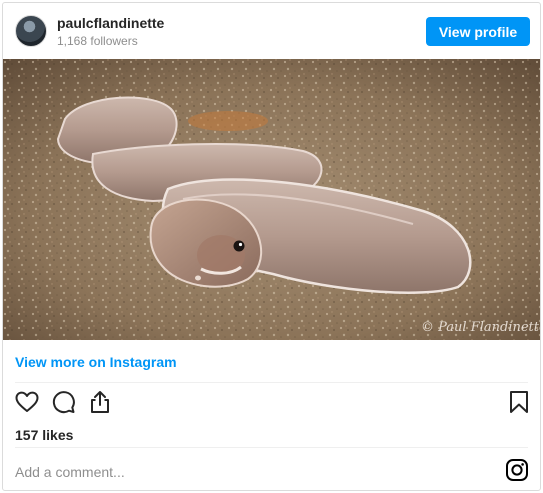 Image resolution: width=543 pixels, height=493 pixels. Describe the element at coordinates (478, 31) in the screenshot. I see `view-profile-button: View profile` at that location.